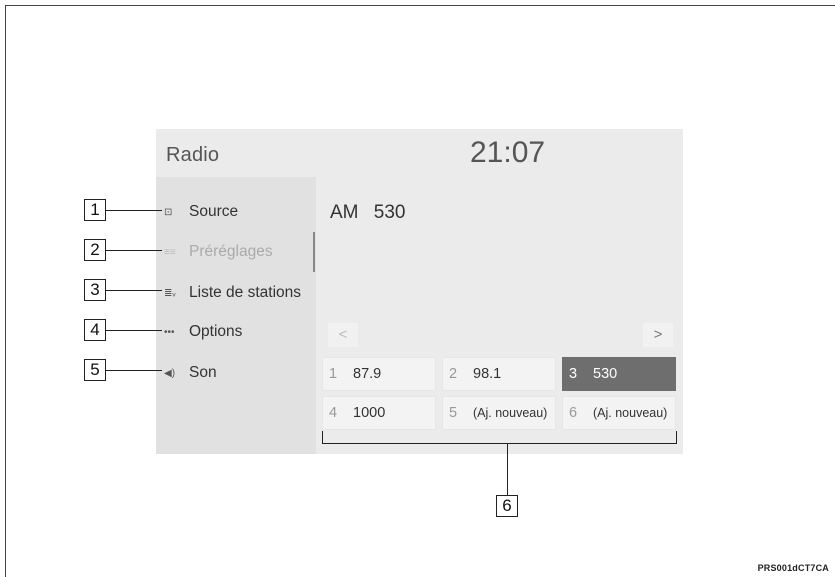 This screenshot has height=577, width=835. I want to click on sidebar-item-source: ⊡ Source, so click(201, 212).